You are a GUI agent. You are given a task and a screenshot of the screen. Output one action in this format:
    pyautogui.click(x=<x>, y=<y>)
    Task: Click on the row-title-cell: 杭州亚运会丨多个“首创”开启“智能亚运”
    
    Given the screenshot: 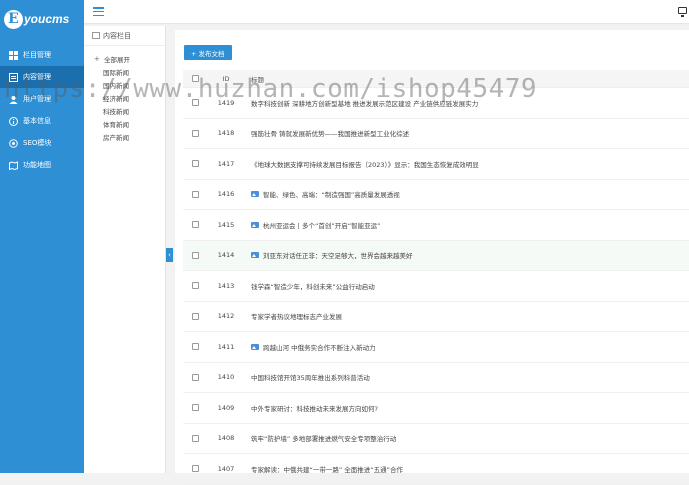 What is the action you would take?
    pyautogui.click(x=467, y=225)
    